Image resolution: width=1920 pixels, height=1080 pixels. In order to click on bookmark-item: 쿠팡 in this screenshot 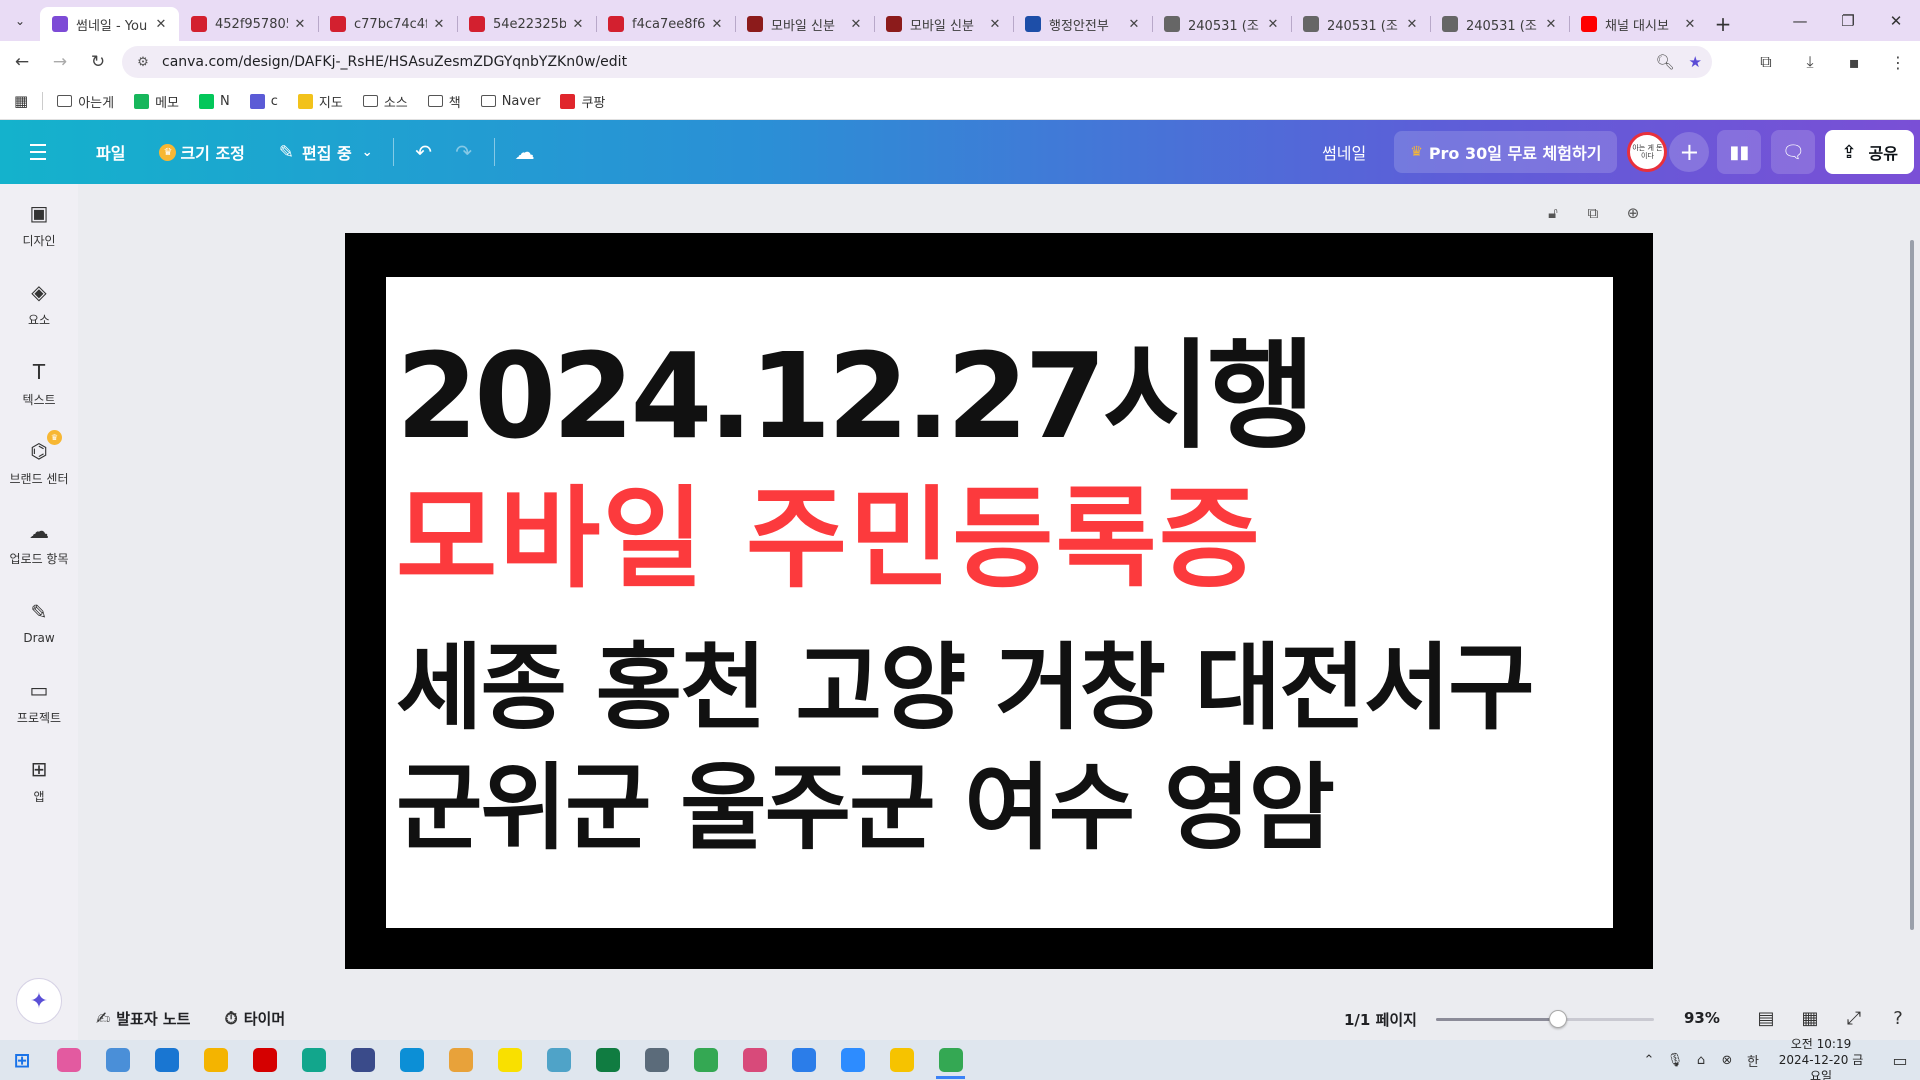, I will do `click(582, 101)`.